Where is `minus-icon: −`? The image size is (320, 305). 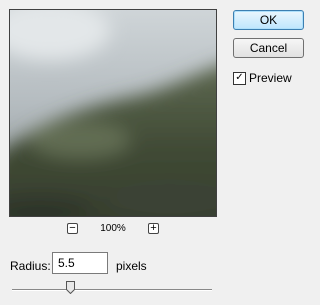
minus-icon: − is located at coordinates (72, 228).